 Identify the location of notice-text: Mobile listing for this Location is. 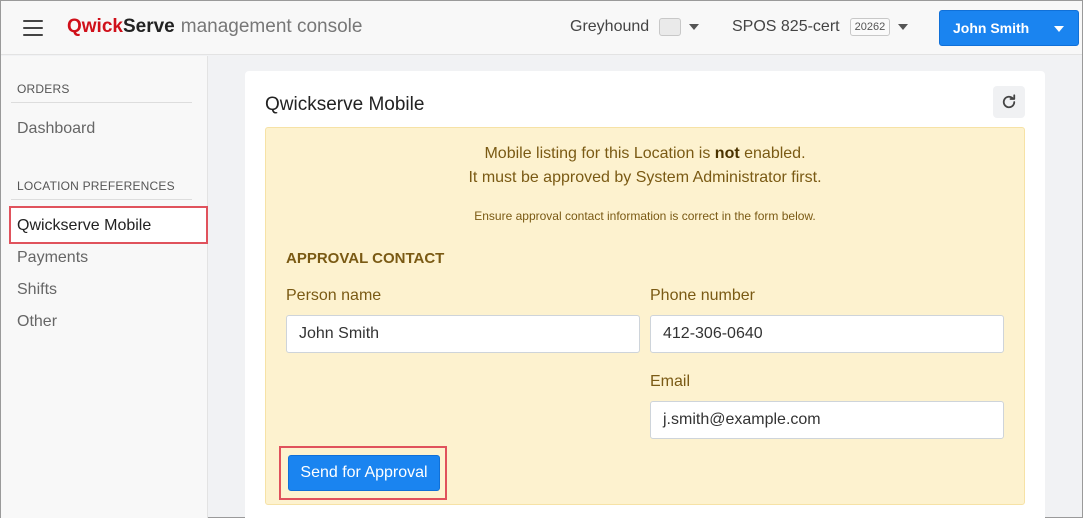
(599, 153).